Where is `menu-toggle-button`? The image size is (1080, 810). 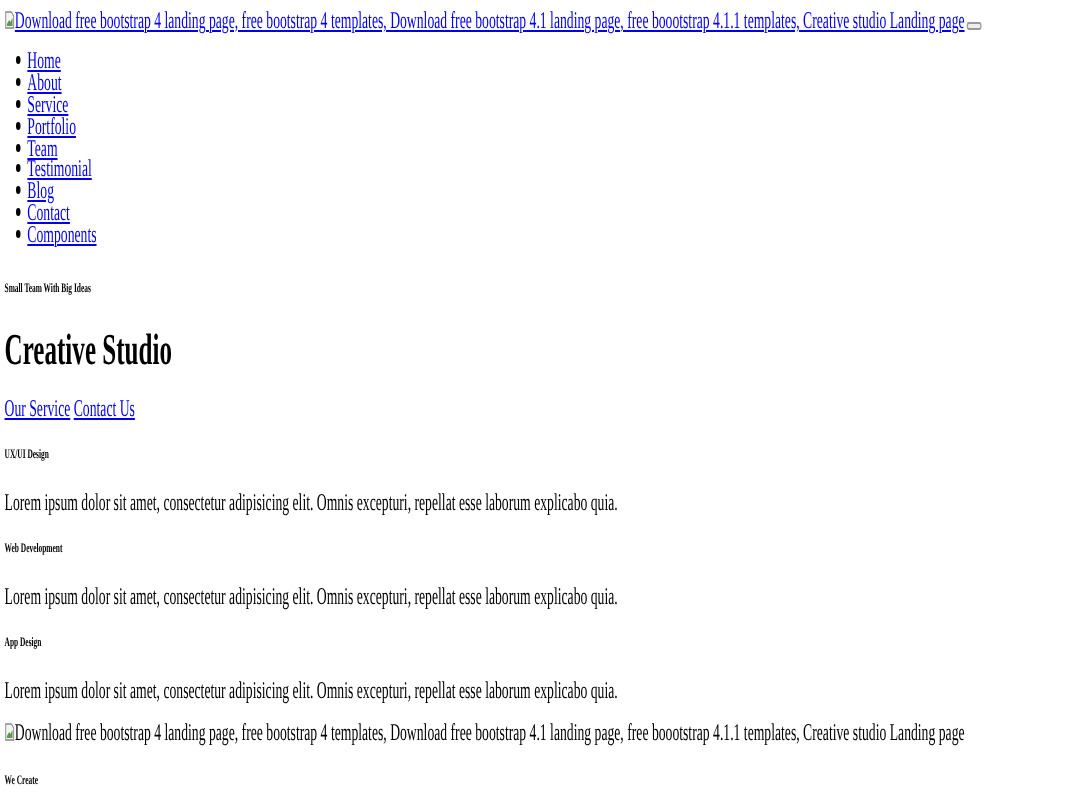 menu-toggle-button is located at coordinates (974, 26).